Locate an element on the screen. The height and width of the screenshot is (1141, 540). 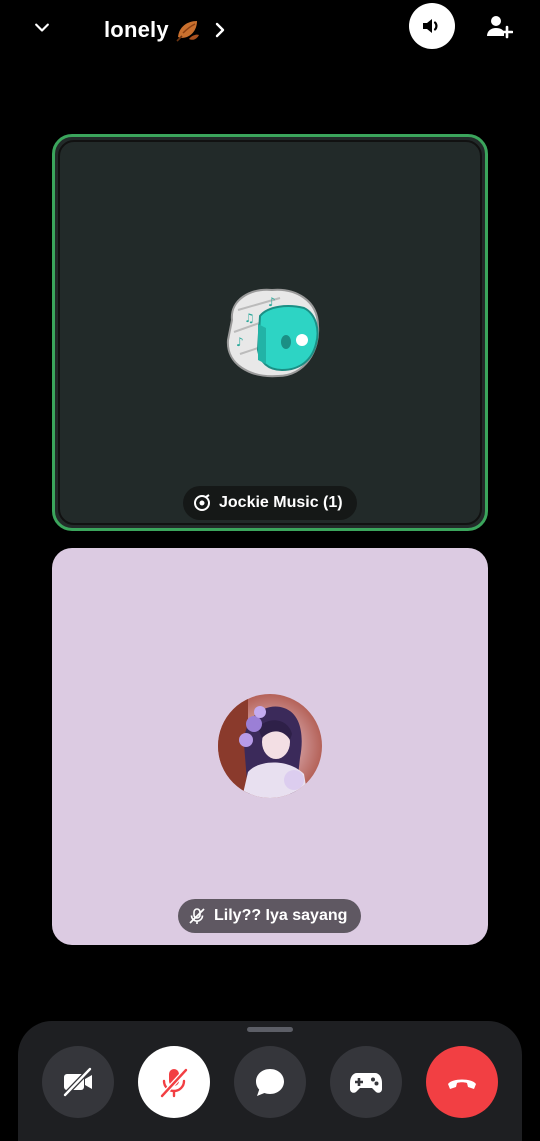
channel-title: lonely is located at coordinates (168, 30).